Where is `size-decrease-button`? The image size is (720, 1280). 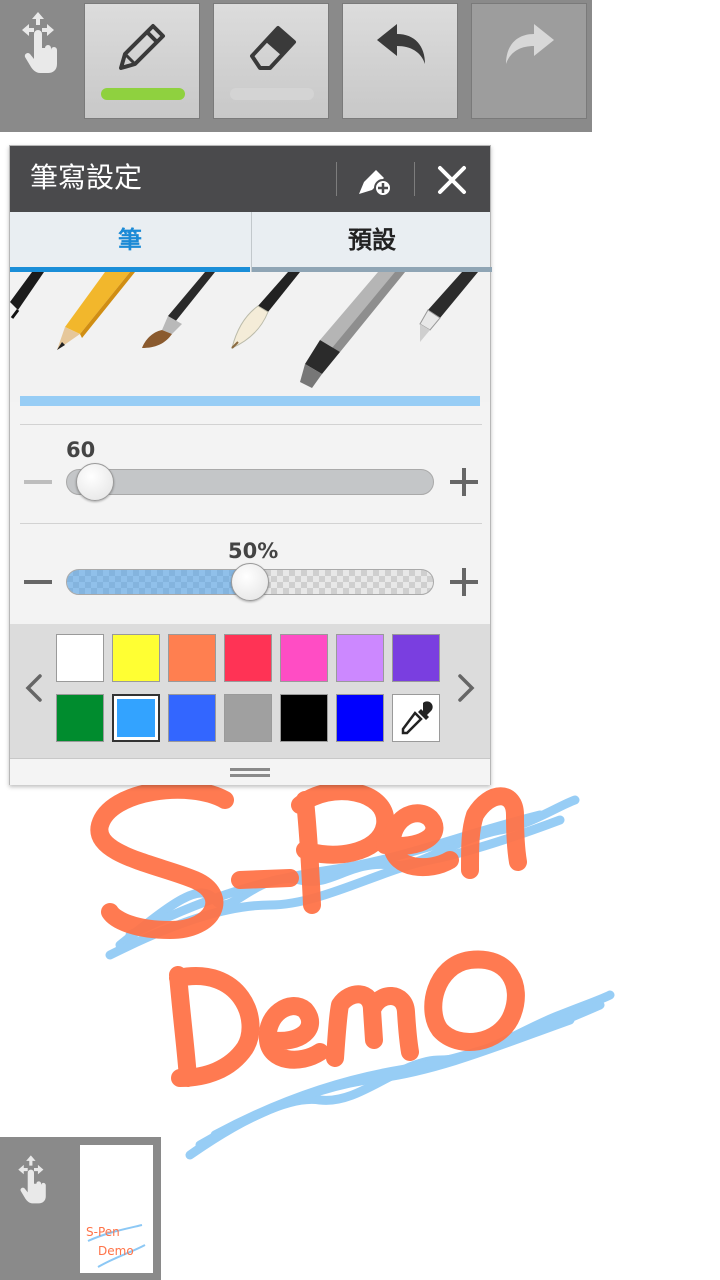
size-decrease-button is located at coordinates (38, 482).